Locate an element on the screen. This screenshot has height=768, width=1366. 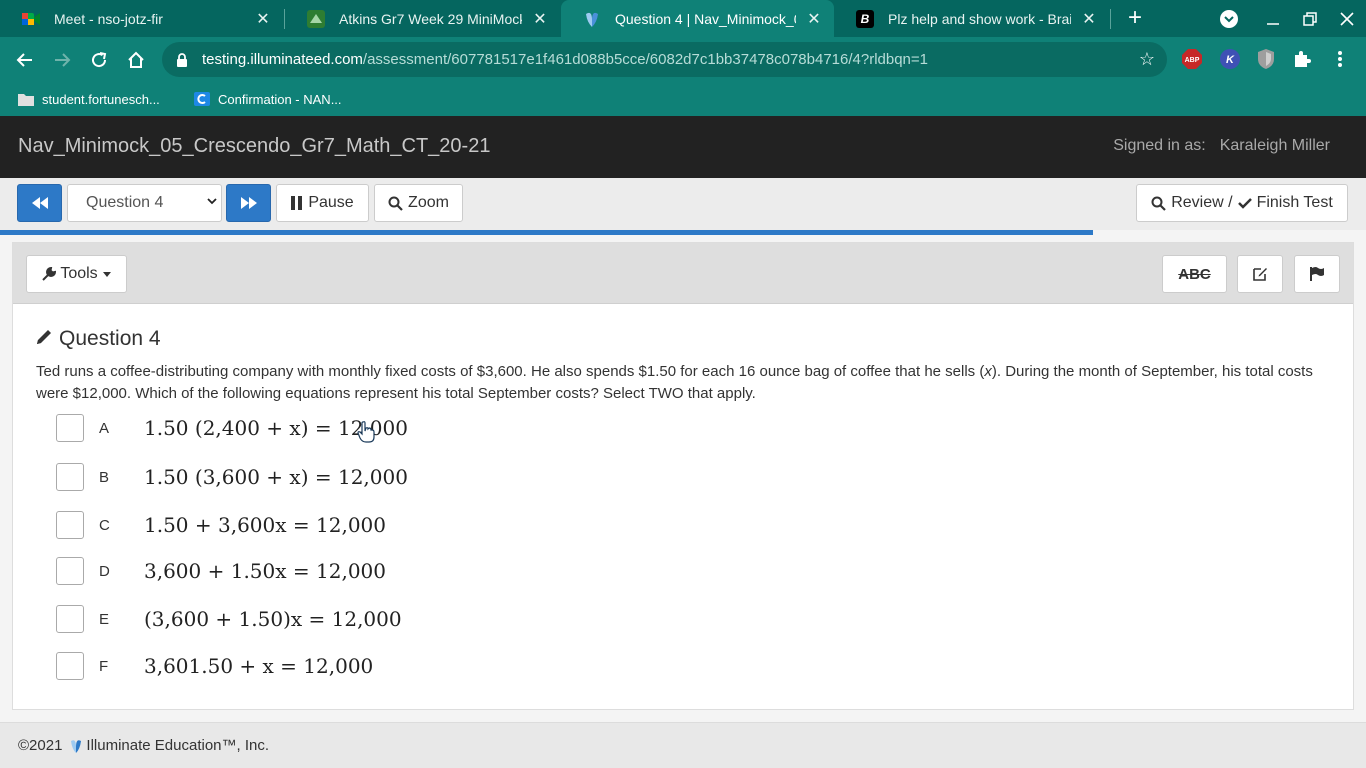
fast-backward-icon is located at coordinates (39, 203).